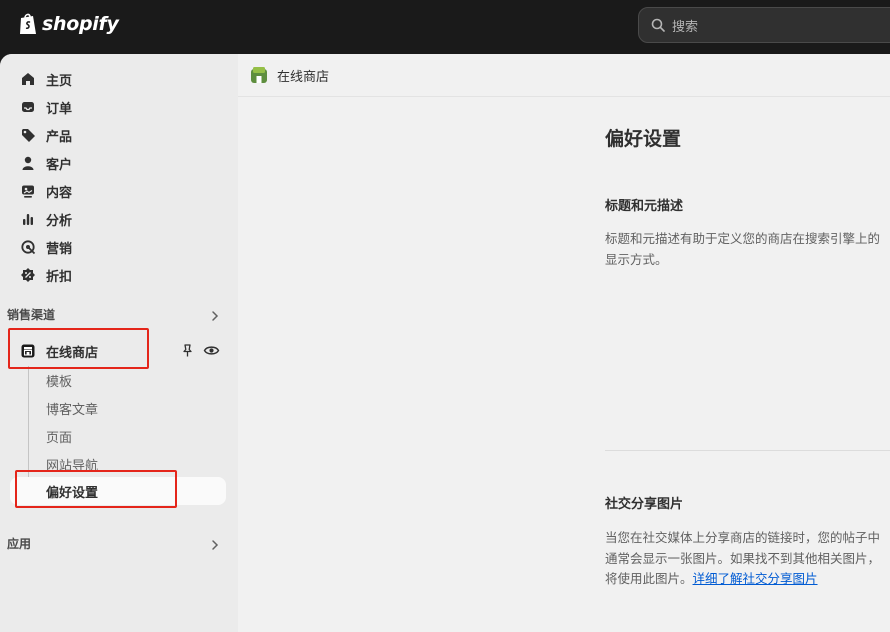  Describe the element at coordinates (764, 25) in the screenshot. I see `search-input: 搜索` at that location.